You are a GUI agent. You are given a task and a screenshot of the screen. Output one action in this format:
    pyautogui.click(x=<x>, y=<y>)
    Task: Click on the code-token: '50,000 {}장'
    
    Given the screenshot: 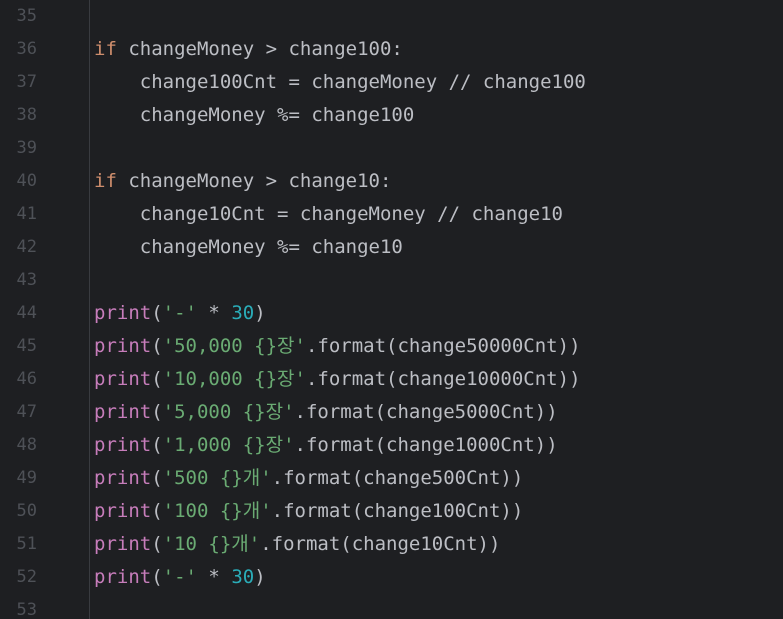 What is the action you would take?
    pyautogui.click(x=234, y=346)
    